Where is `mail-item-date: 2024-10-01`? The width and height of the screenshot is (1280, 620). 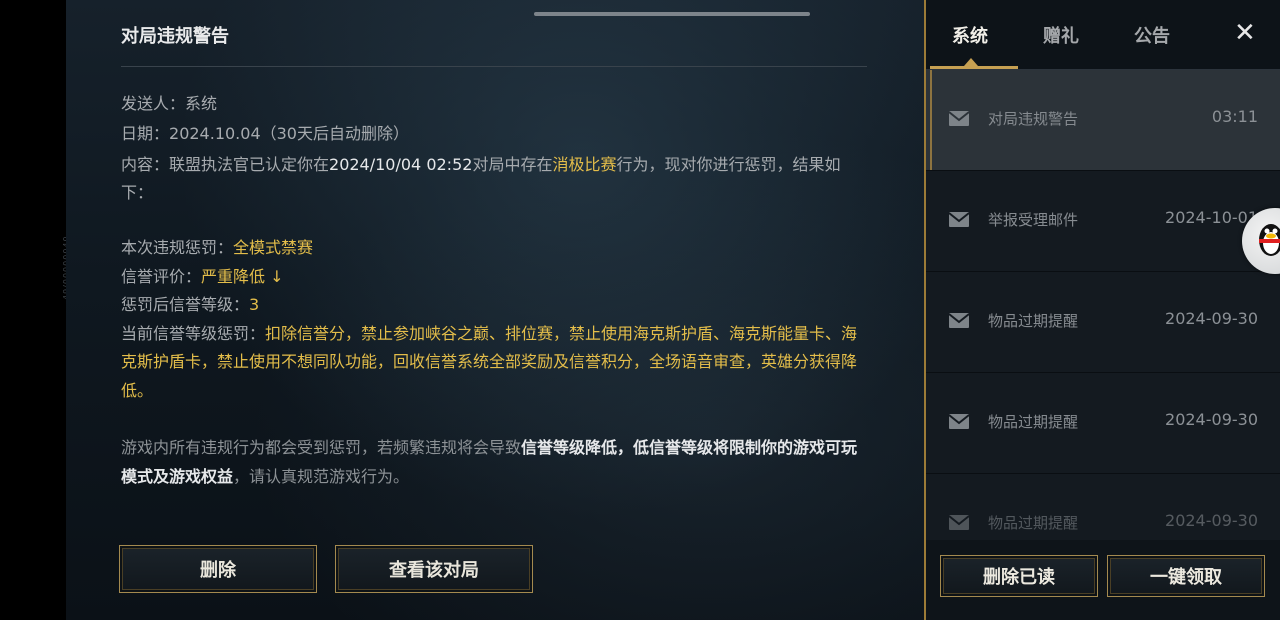
mail-item-date: 2024-10-01 is located at coordinates (1211, 217).